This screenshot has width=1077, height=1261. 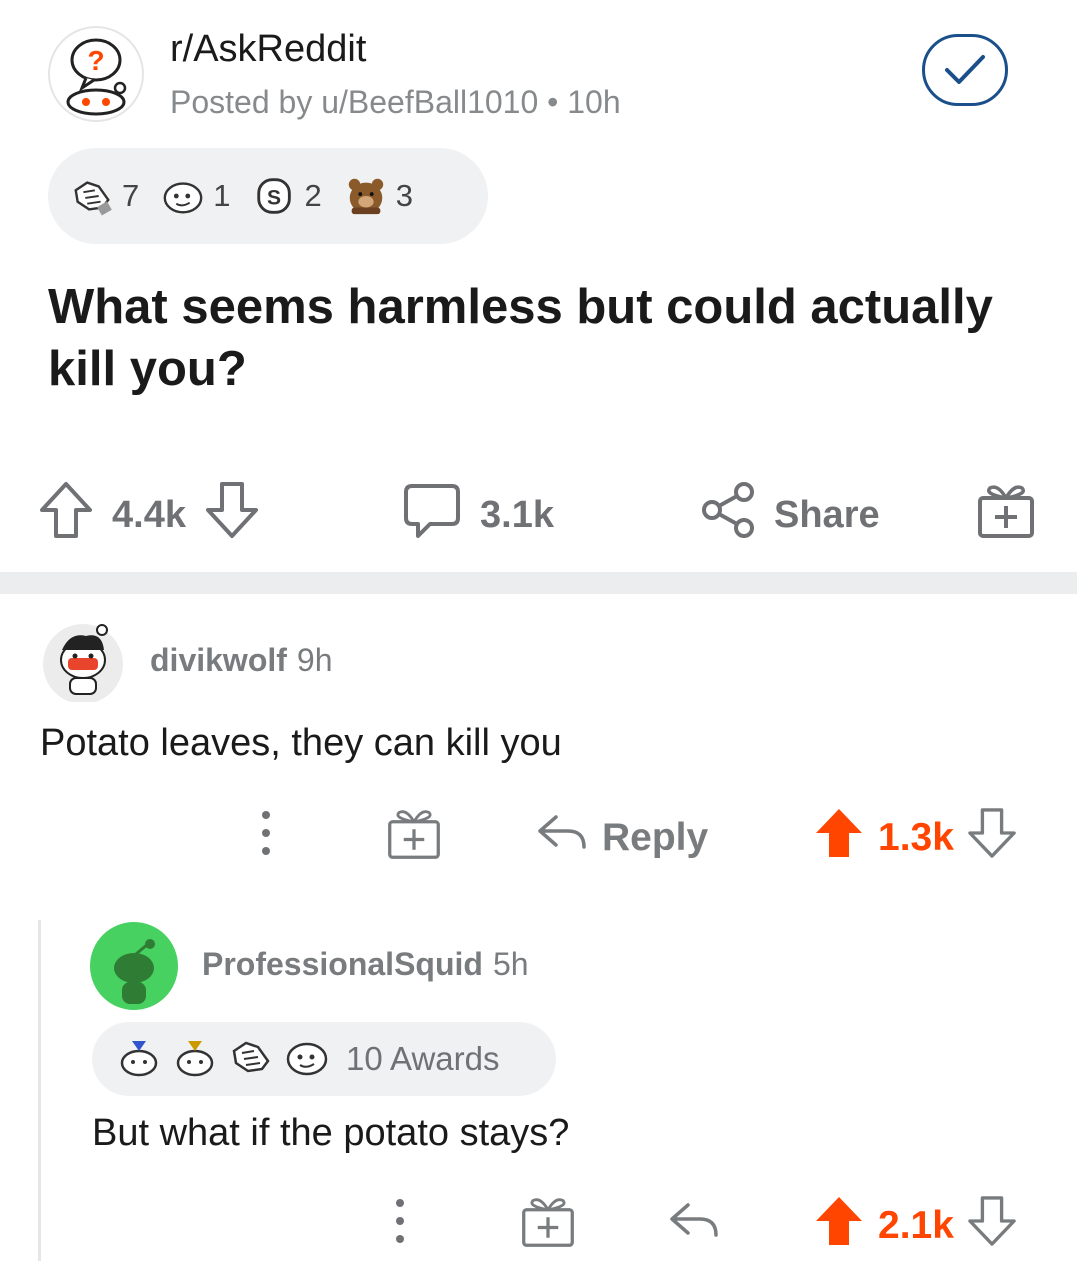 What do you see at coordinates (655, 837) in the screenshot?
I see `reply-label: Reply` at bounding box center [655, 837].